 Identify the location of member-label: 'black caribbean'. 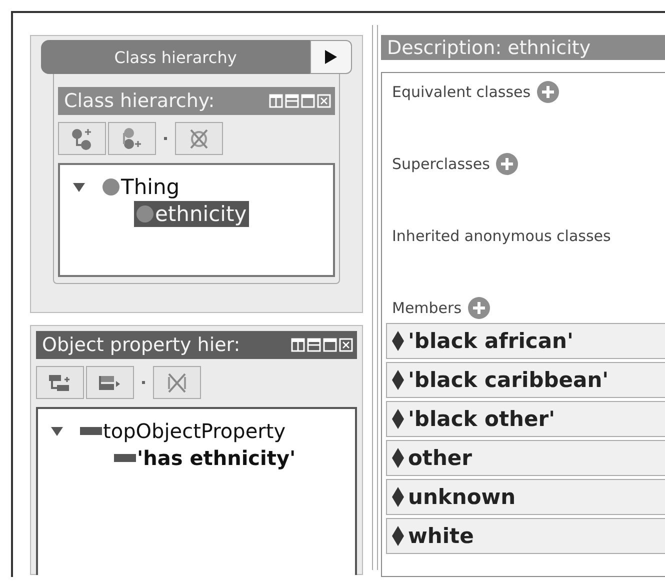
(508, 380).